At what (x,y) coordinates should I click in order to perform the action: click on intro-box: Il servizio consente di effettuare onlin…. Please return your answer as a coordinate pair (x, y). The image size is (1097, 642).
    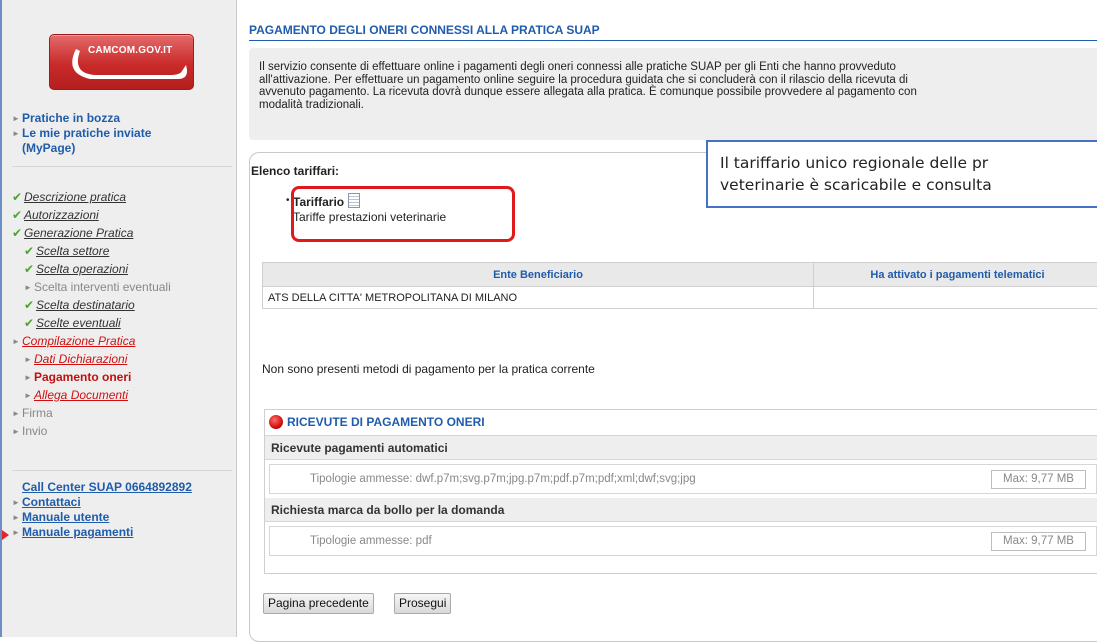
    Looking at the image, I should click on (673, 94).